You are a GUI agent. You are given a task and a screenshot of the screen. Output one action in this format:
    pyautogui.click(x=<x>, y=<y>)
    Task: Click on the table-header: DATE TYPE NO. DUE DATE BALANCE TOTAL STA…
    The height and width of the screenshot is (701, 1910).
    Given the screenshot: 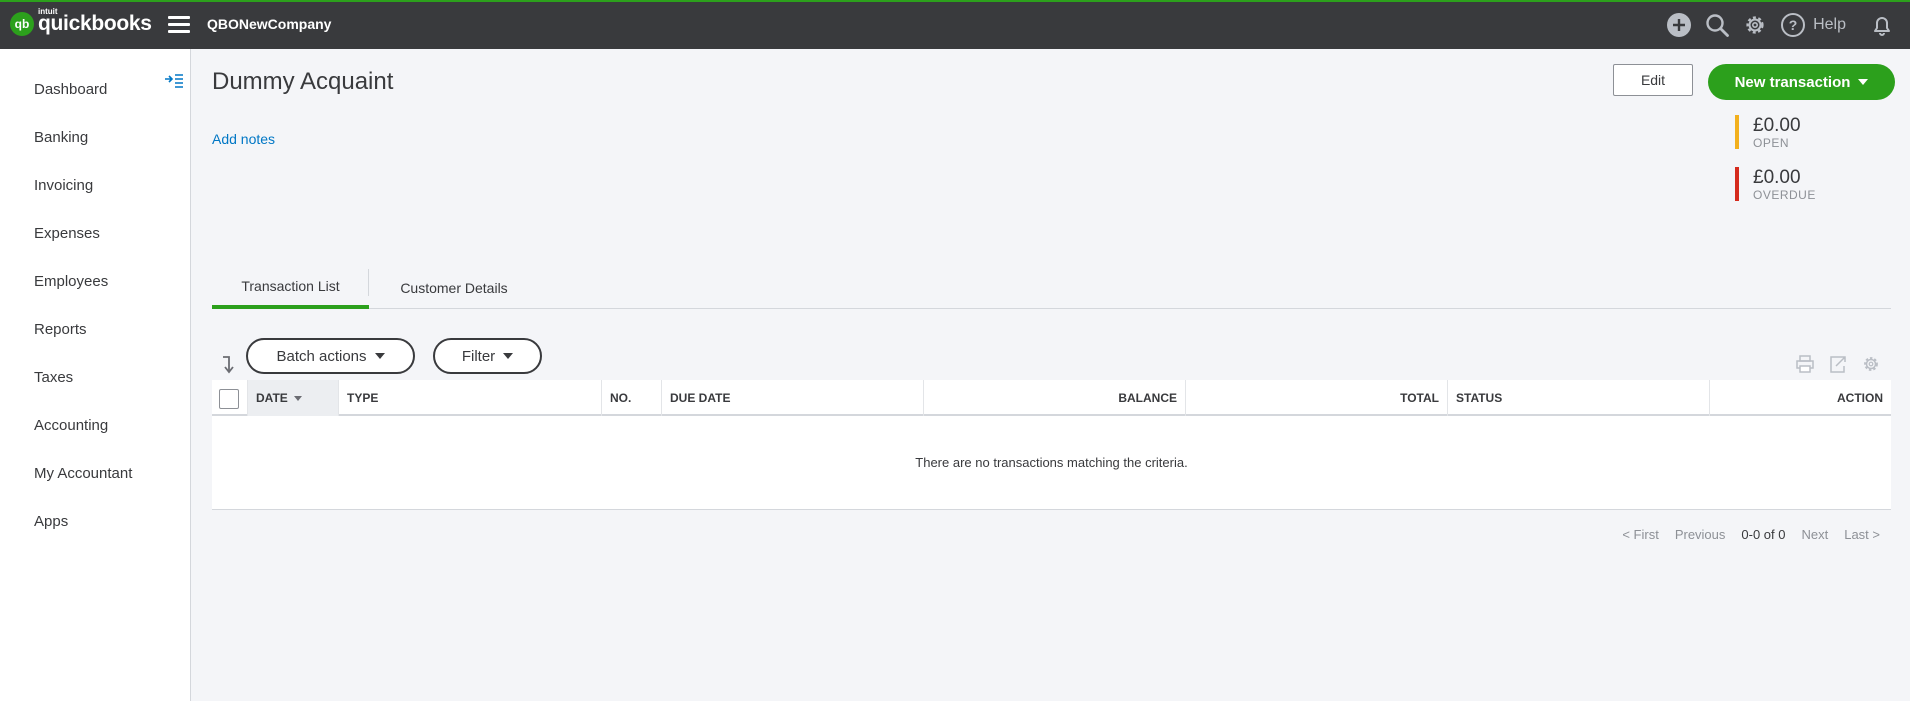 What is the action you would take?
    pyautogui.click(x=1051, y=398)
    